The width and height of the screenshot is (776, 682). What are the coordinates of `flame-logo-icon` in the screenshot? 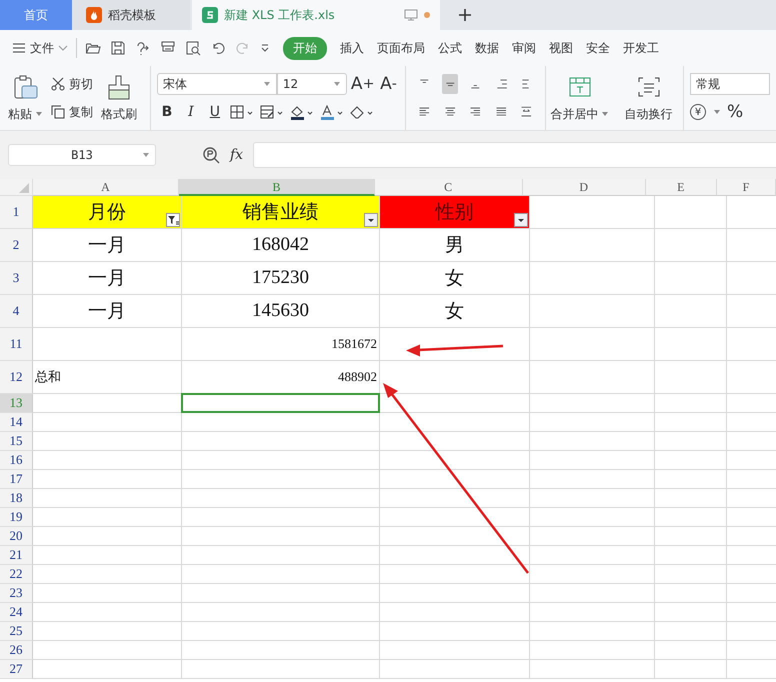 It's located at (94, 15).